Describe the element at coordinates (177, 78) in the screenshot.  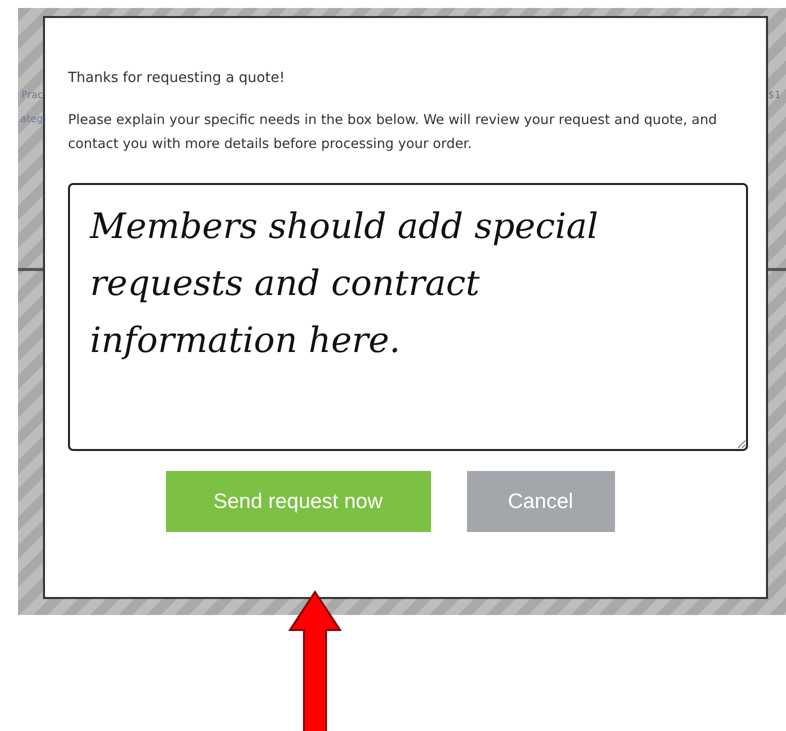
I see `dialog-heading: Thanks for requesting a quote!` at that location.